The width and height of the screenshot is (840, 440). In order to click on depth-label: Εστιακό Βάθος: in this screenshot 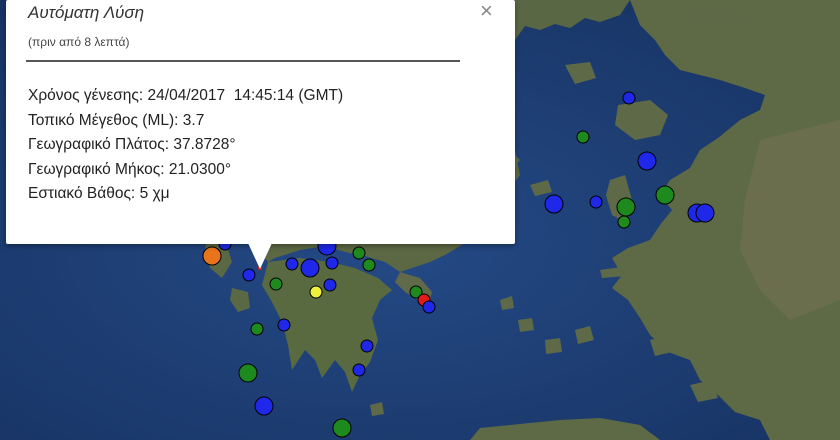, I will do `click(82, 193)`.